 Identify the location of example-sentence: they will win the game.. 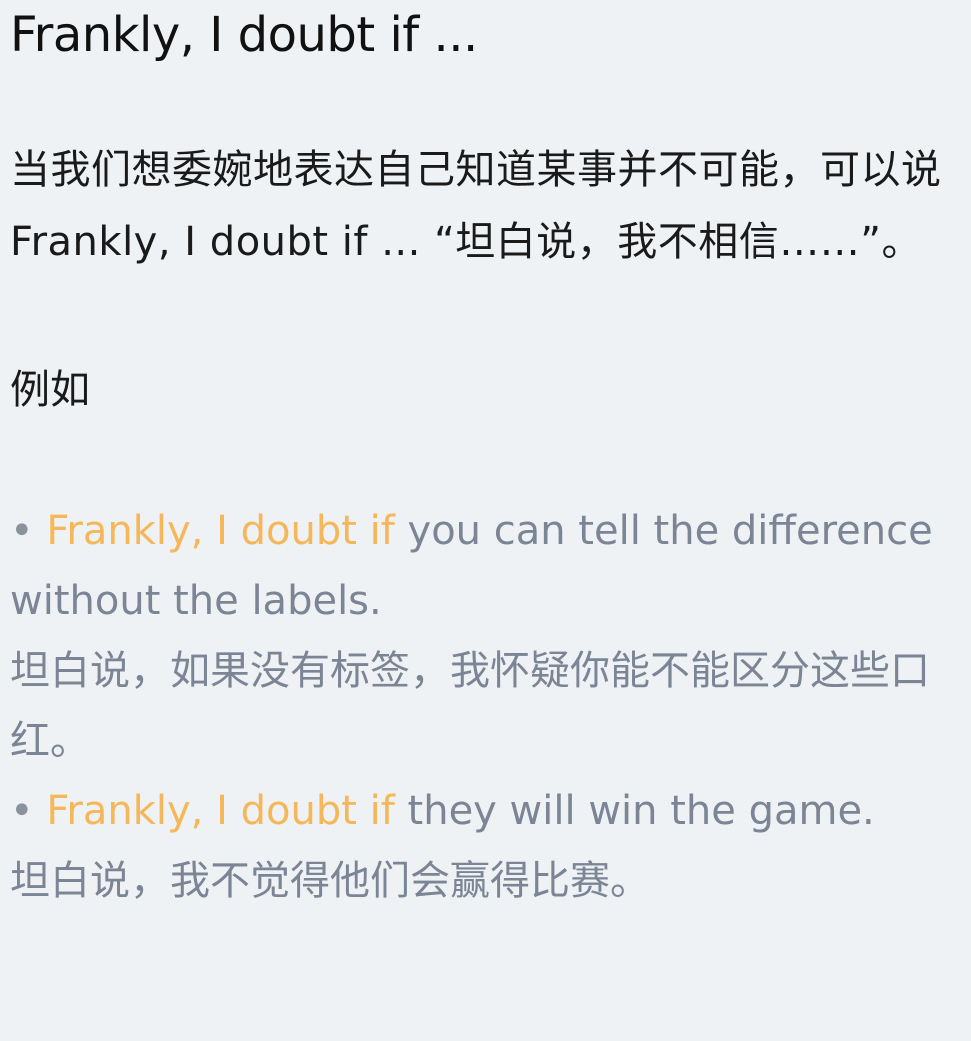
(634, 811).